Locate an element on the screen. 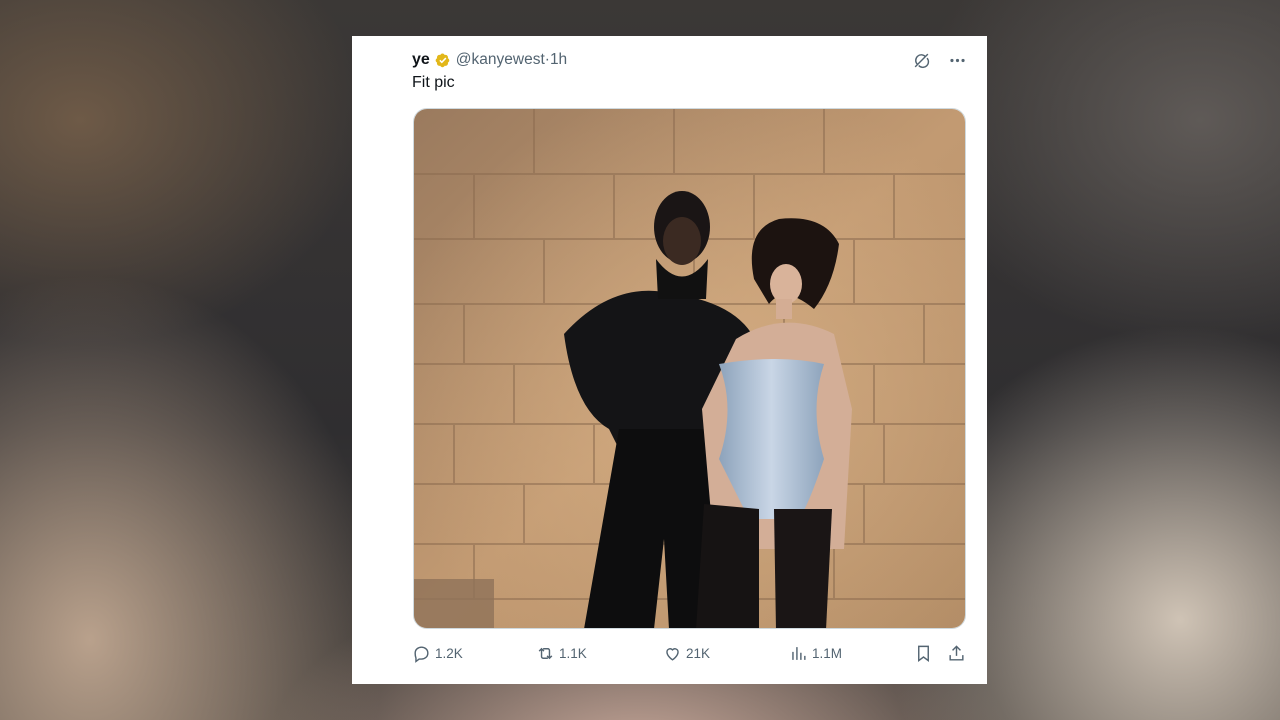 Image resolution: width=1280 pixels, height=720 pixels. like-count: 21K is located at coordinates (698, 653).